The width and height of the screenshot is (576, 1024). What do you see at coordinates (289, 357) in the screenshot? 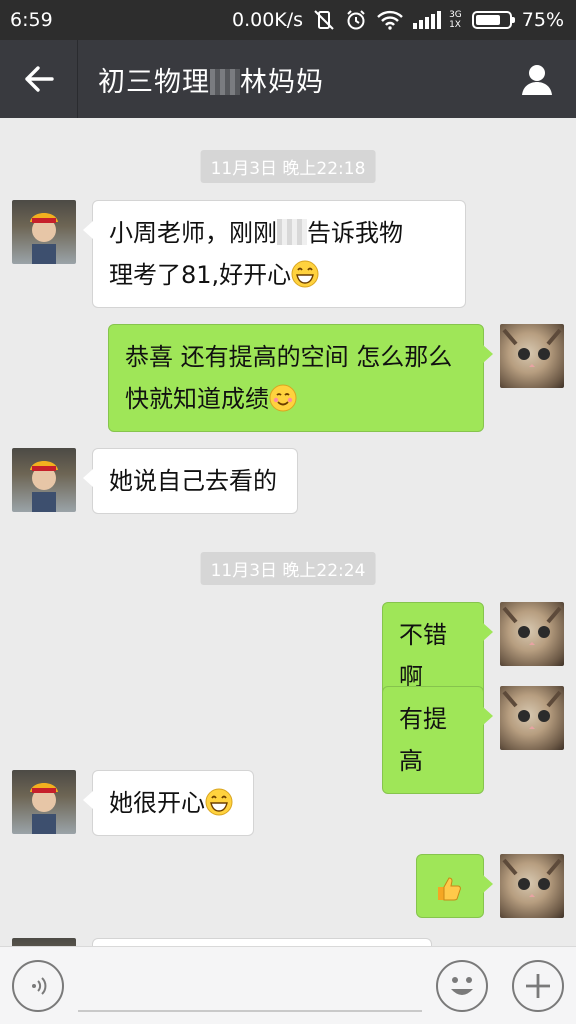
I see `message-text: 恭喜 还有提高的空间 怎么那么` at bounding box center [289, 357].